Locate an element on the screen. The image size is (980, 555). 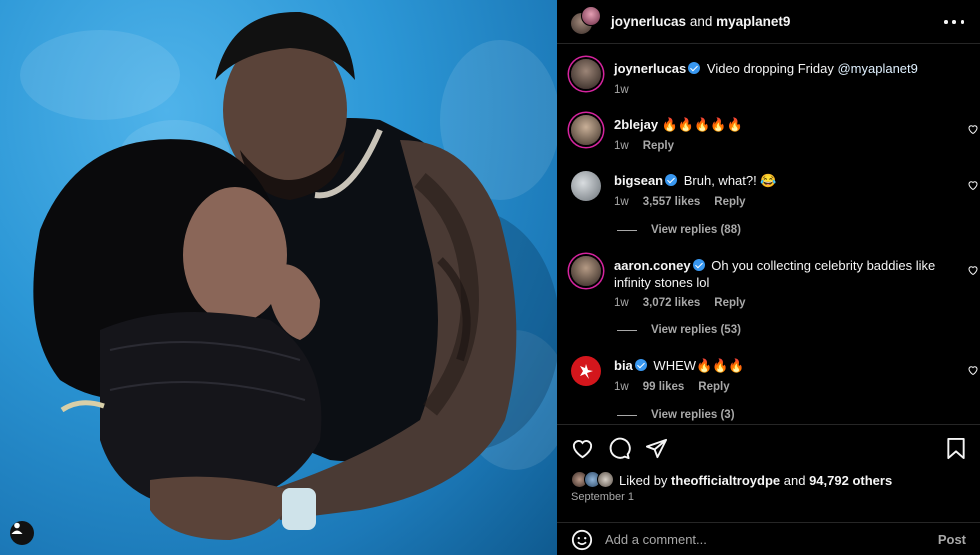
collab-avatars is located at coordinates (586, 21).